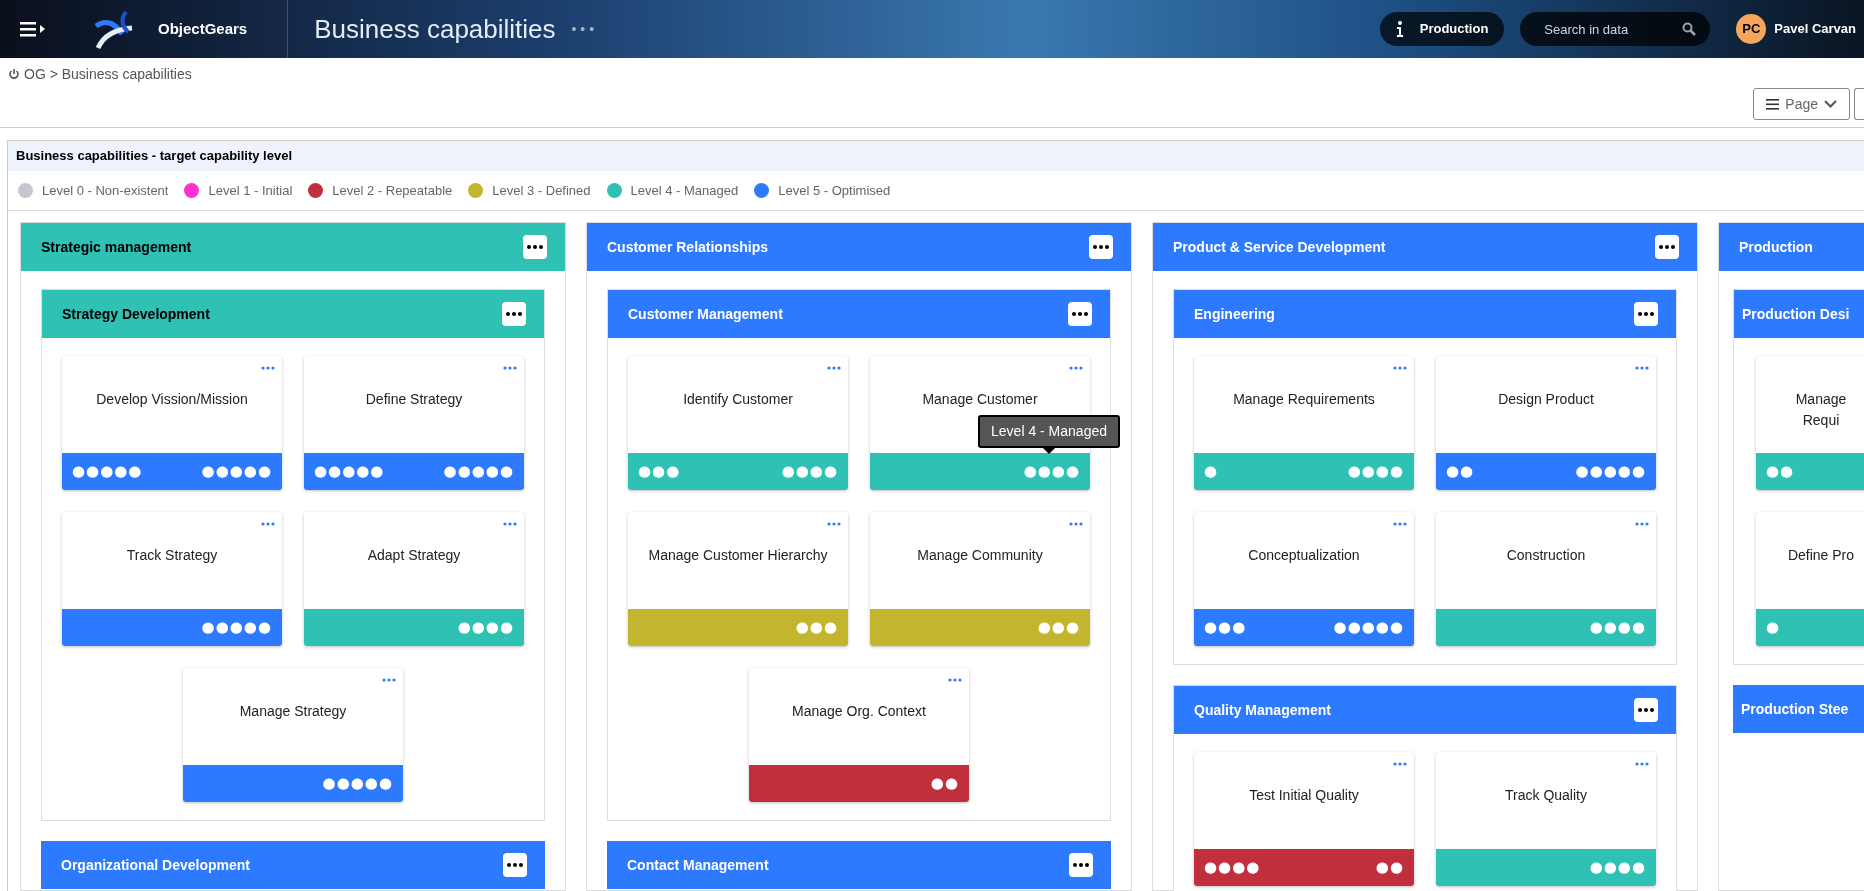 Image resolution: width=1864 pixels, height=891 pixels. I want to click on capability-card: Define Strategy ●●●●● ●●●●●, so click(414, 423).